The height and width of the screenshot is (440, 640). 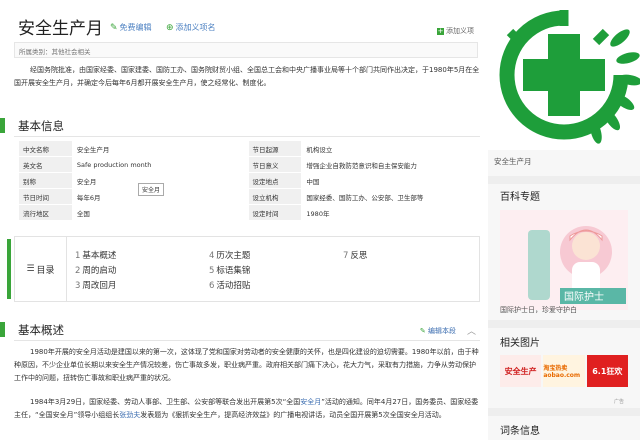 What do you see at coordinates (440, 30) in the screenshot?
I see `plus-icon: +` at bounding box center [440, 30].